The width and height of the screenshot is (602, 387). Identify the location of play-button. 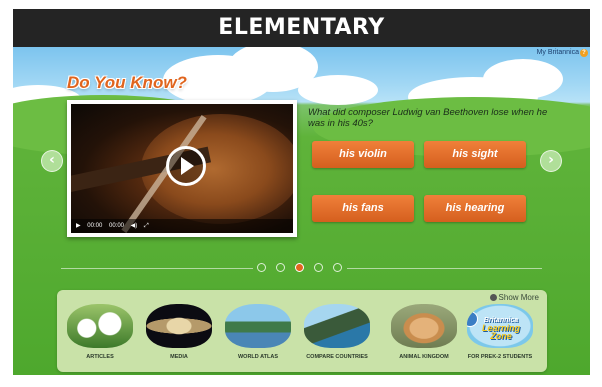
(186, 166).